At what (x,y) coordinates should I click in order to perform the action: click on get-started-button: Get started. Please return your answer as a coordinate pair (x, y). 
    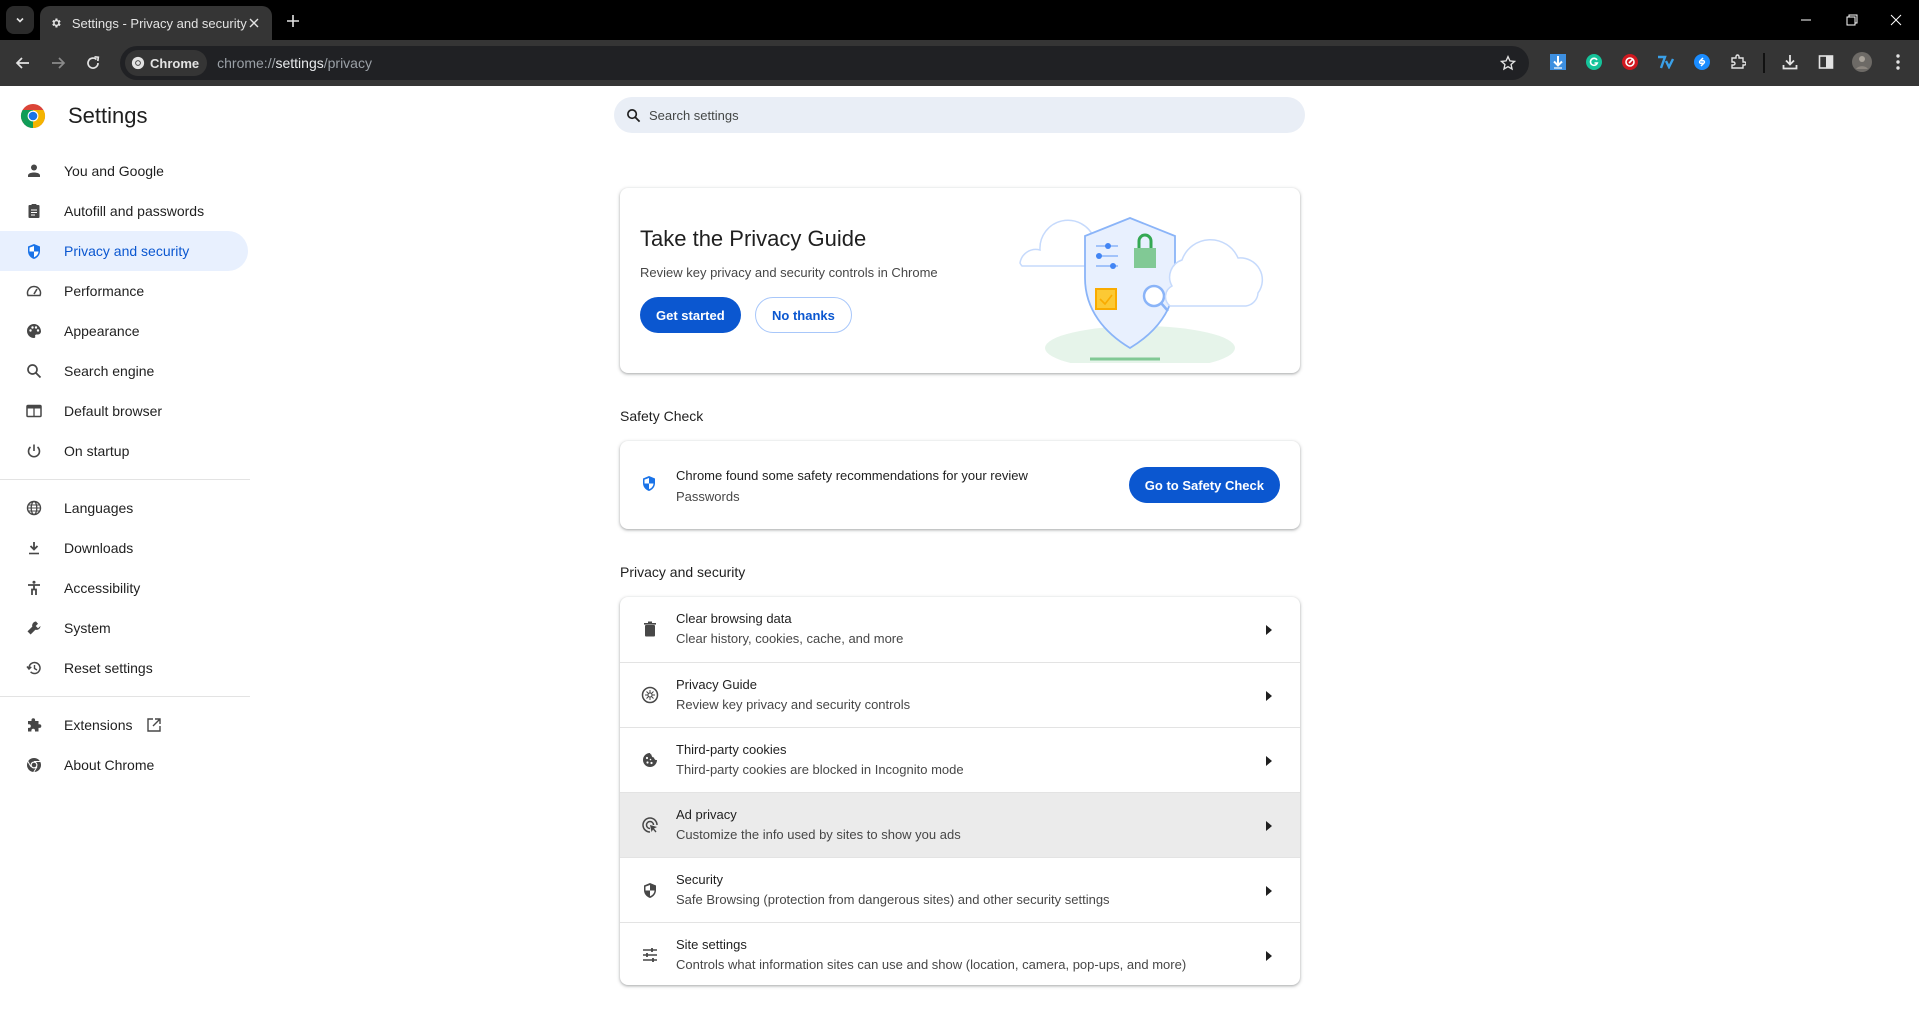
    Looking at the image, I should click on (690, 315).